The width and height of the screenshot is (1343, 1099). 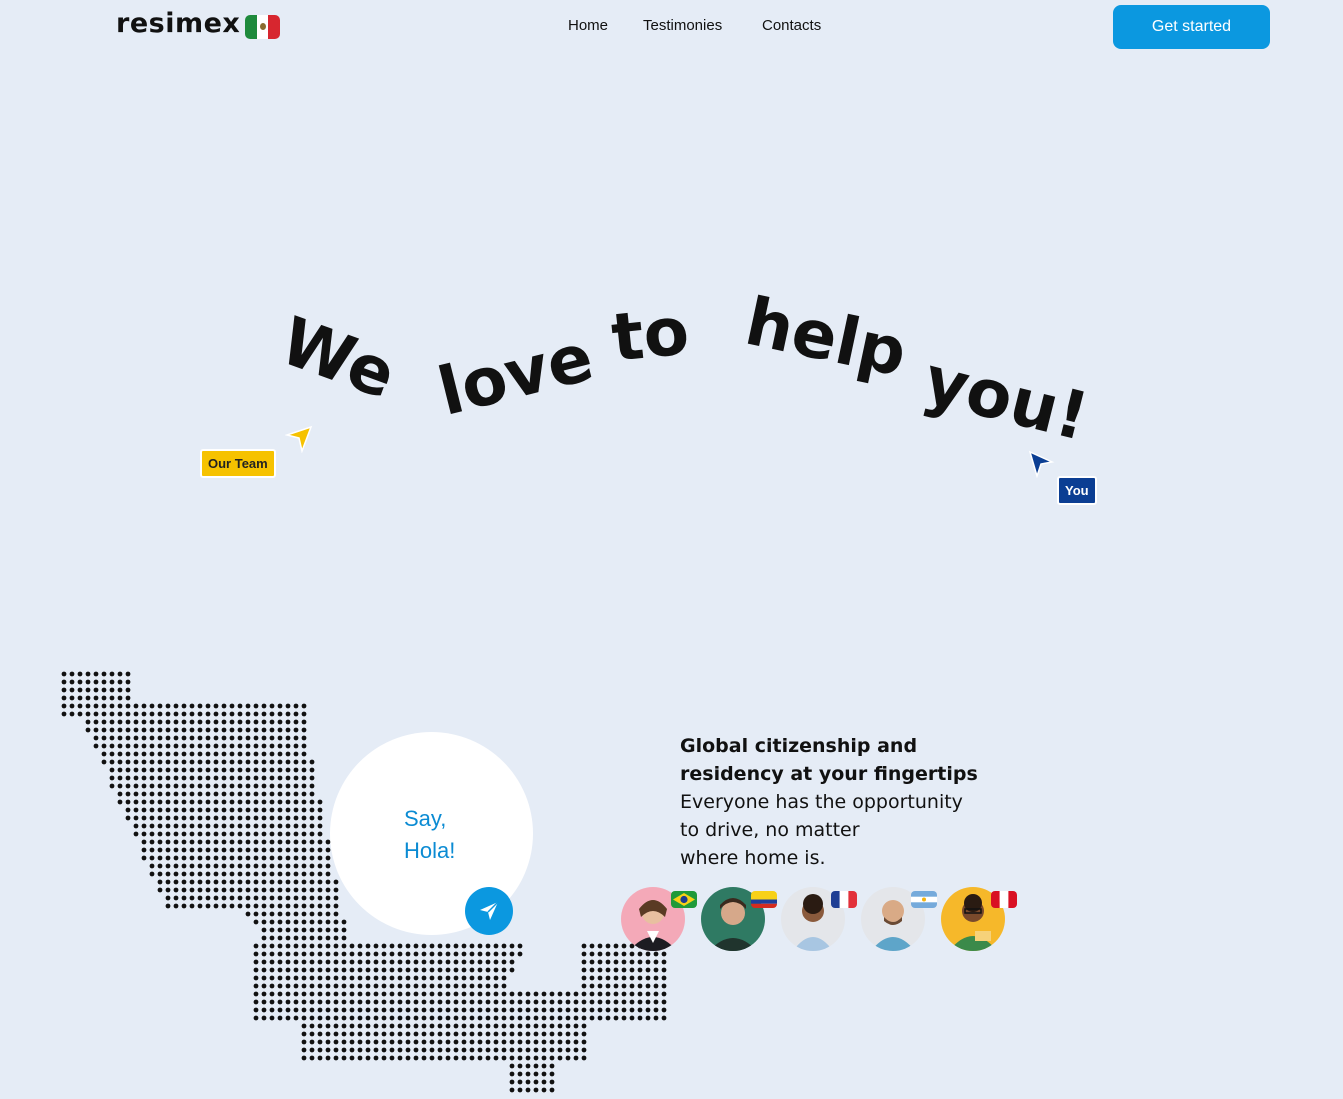 What do you see at coordinates (764, 899) in the screenshot?
I see `colombia-flag-icon` at bounding box center [764, 899].